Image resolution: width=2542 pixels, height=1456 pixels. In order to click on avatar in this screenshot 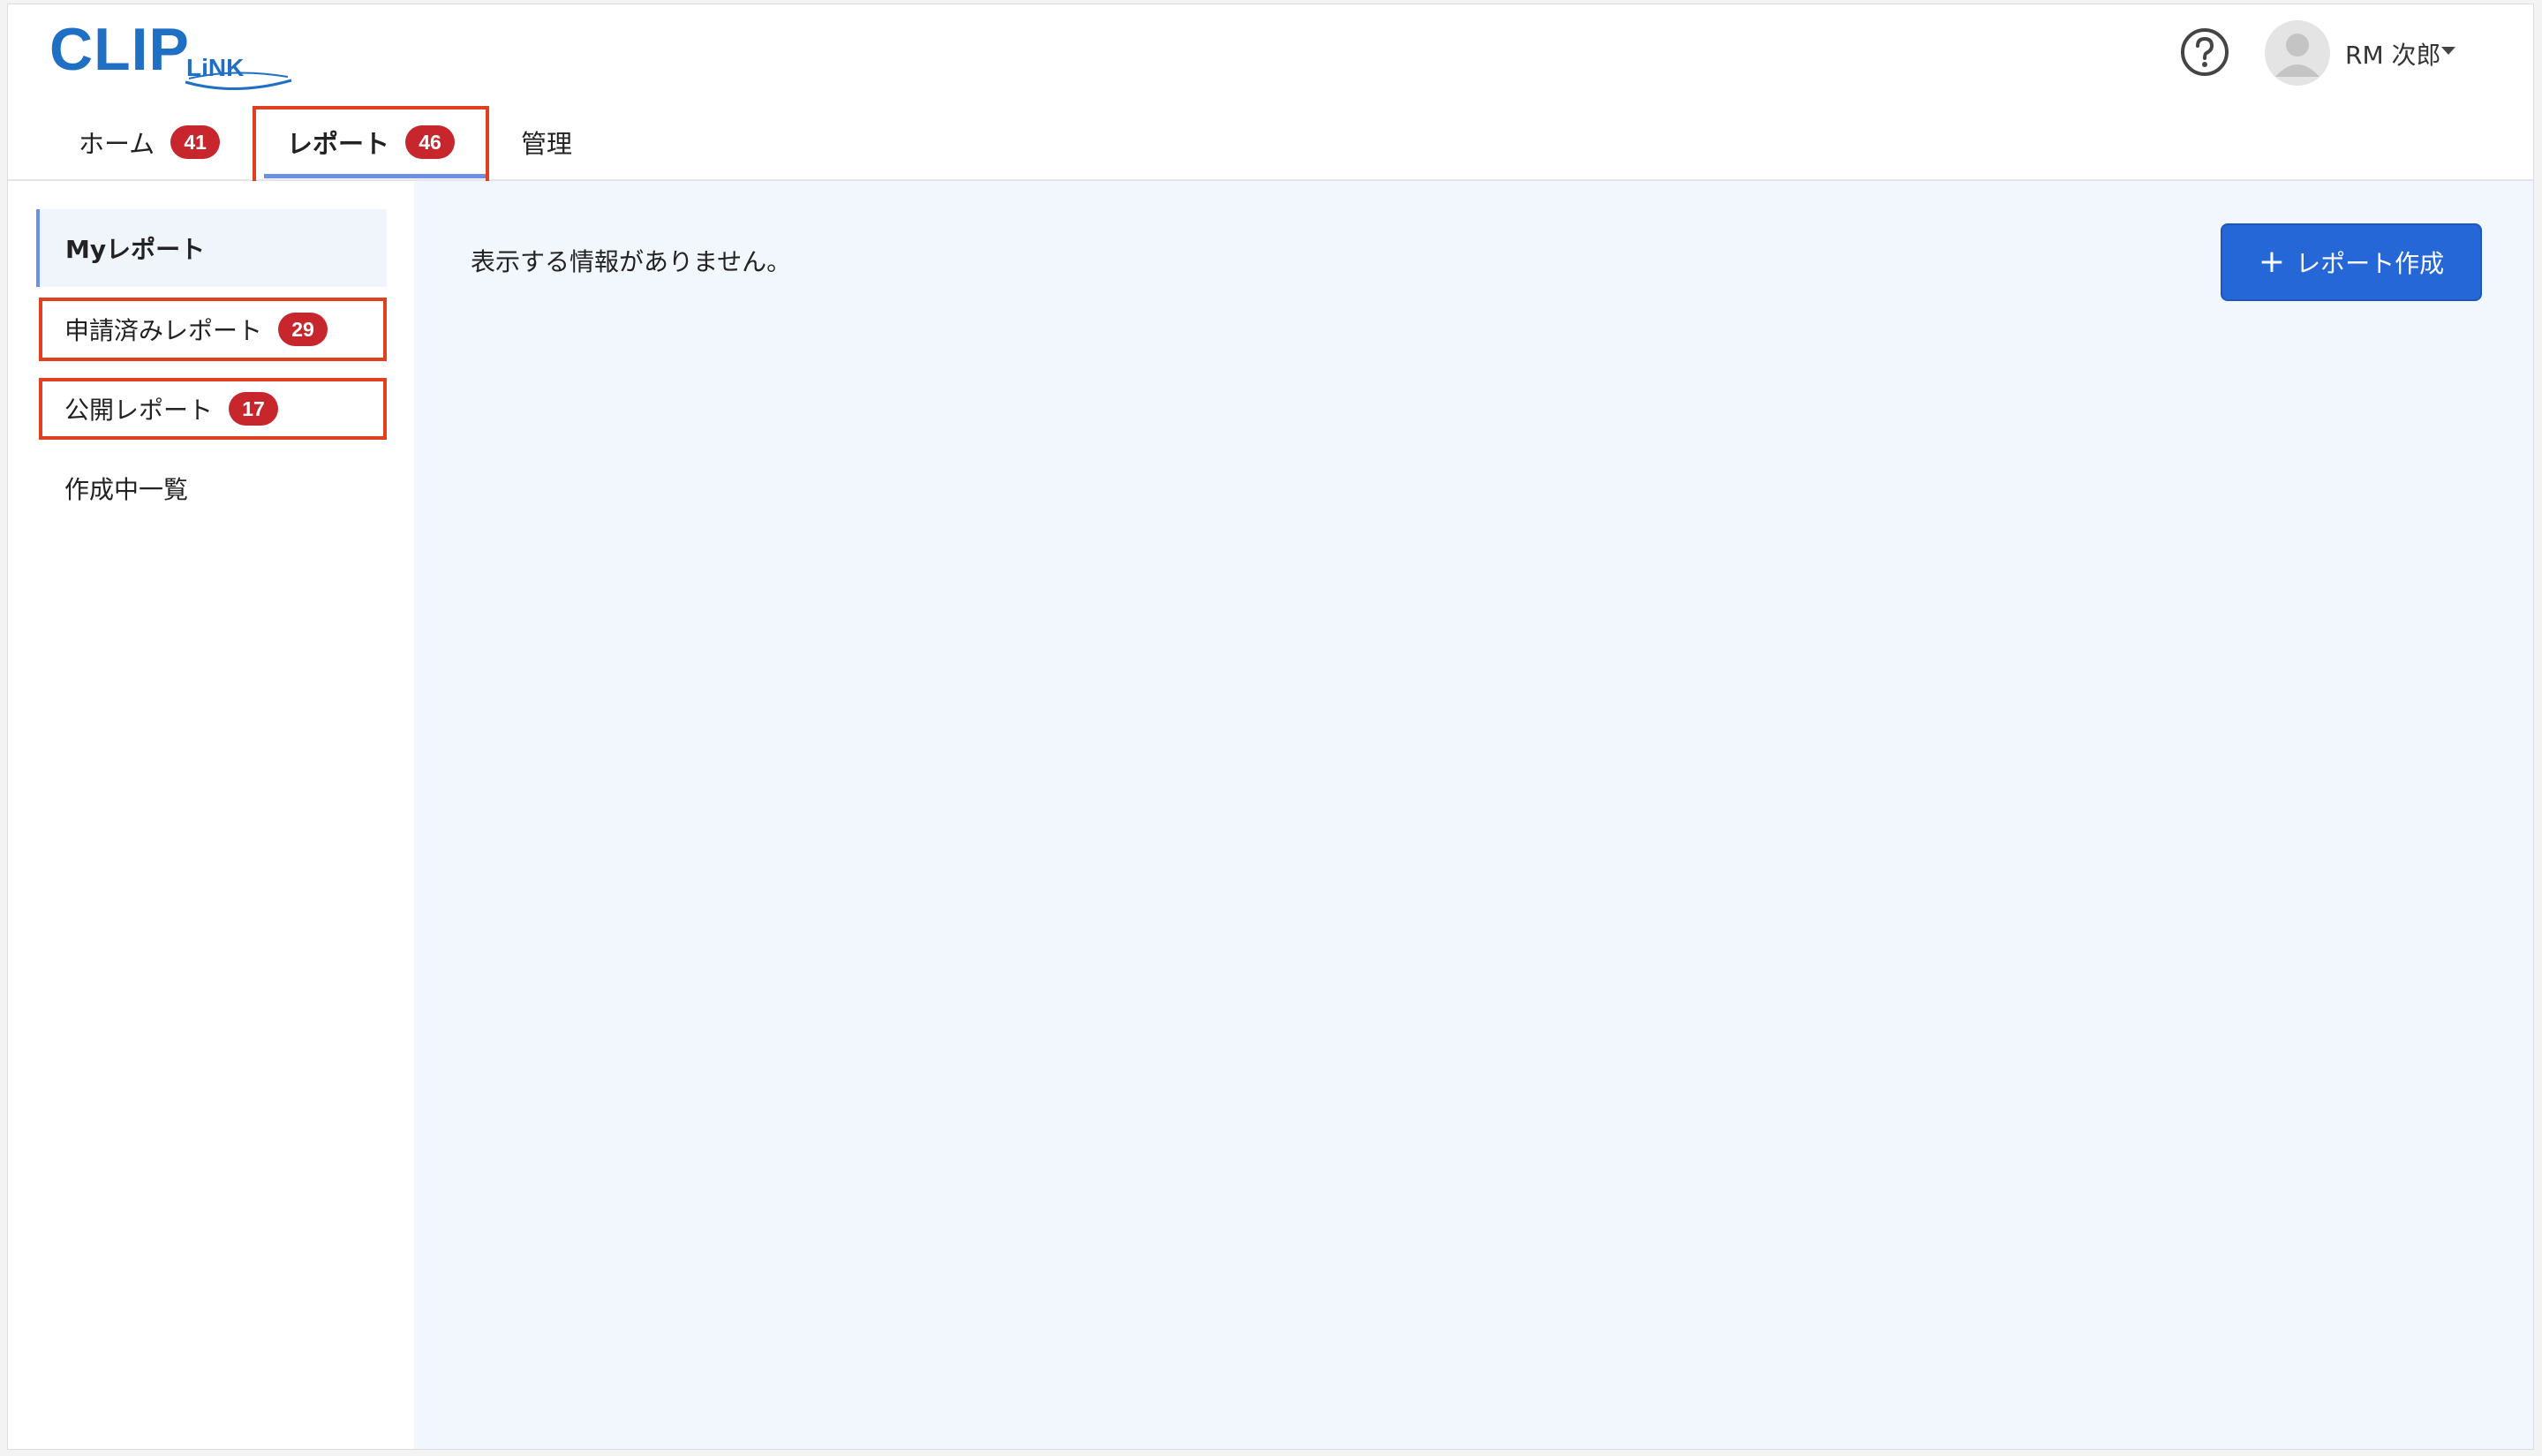, I will do `click(2297, 53)`.